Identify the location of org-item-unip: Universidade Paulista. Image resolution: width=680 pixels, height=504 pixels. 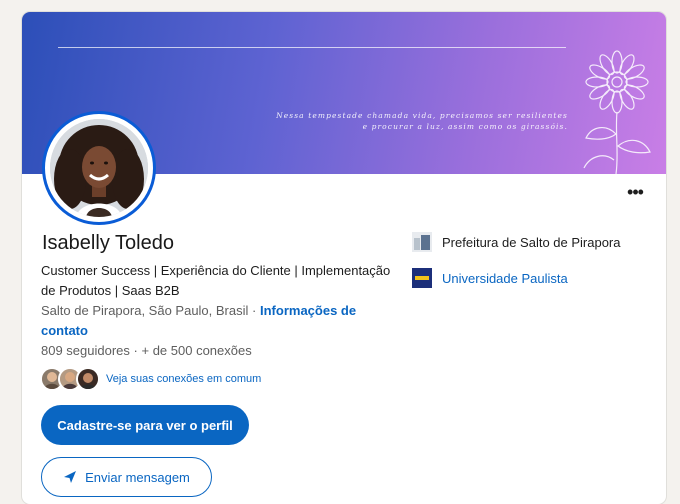
(490, 278).